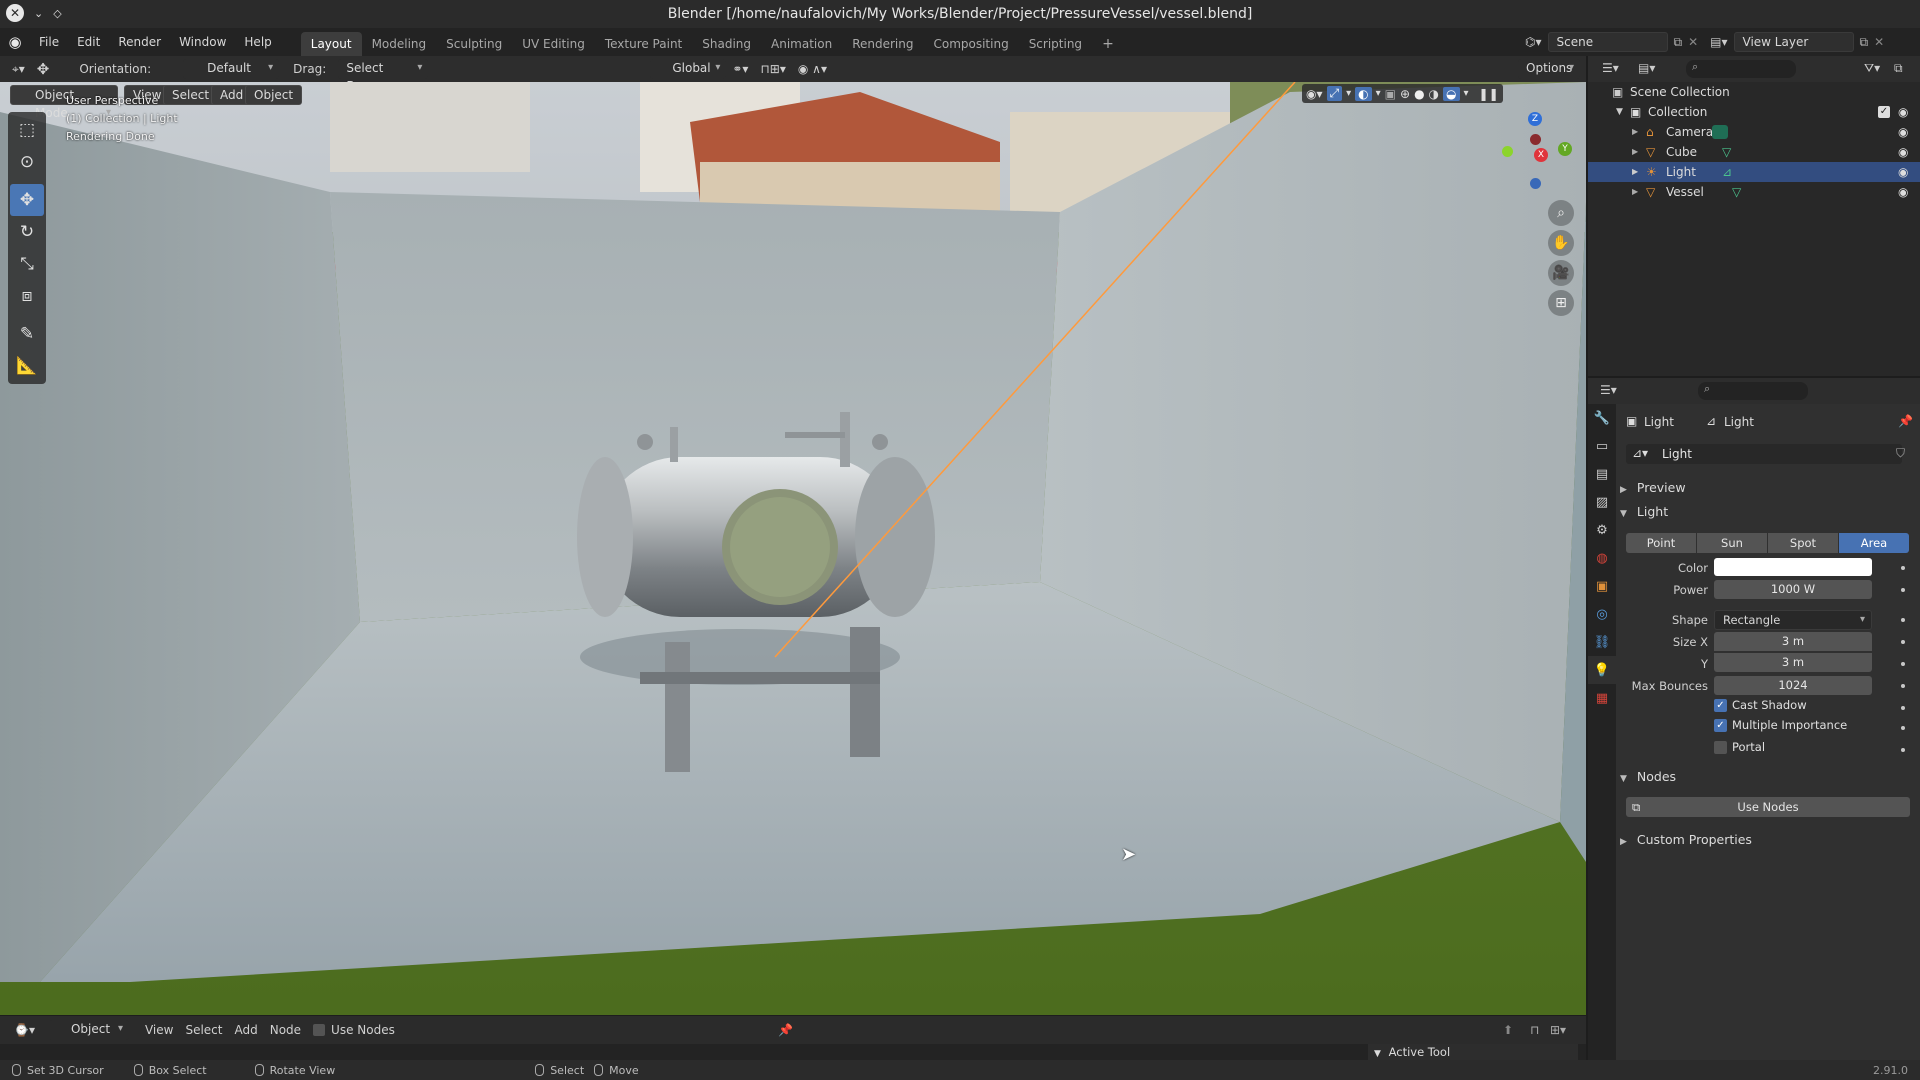 This screenshot has height=1080, width=1920. I want to click on menu-window: Window, so click(202, 42).